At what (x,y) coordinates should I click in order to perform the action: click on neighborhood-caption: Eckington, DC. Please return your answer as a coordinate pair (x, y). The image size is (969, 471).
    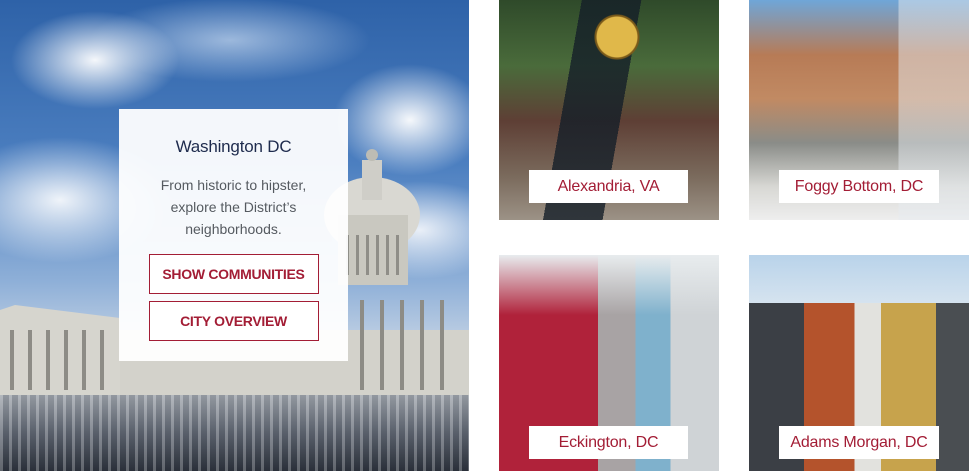
    Looking at the image, I should click on (608, 442).